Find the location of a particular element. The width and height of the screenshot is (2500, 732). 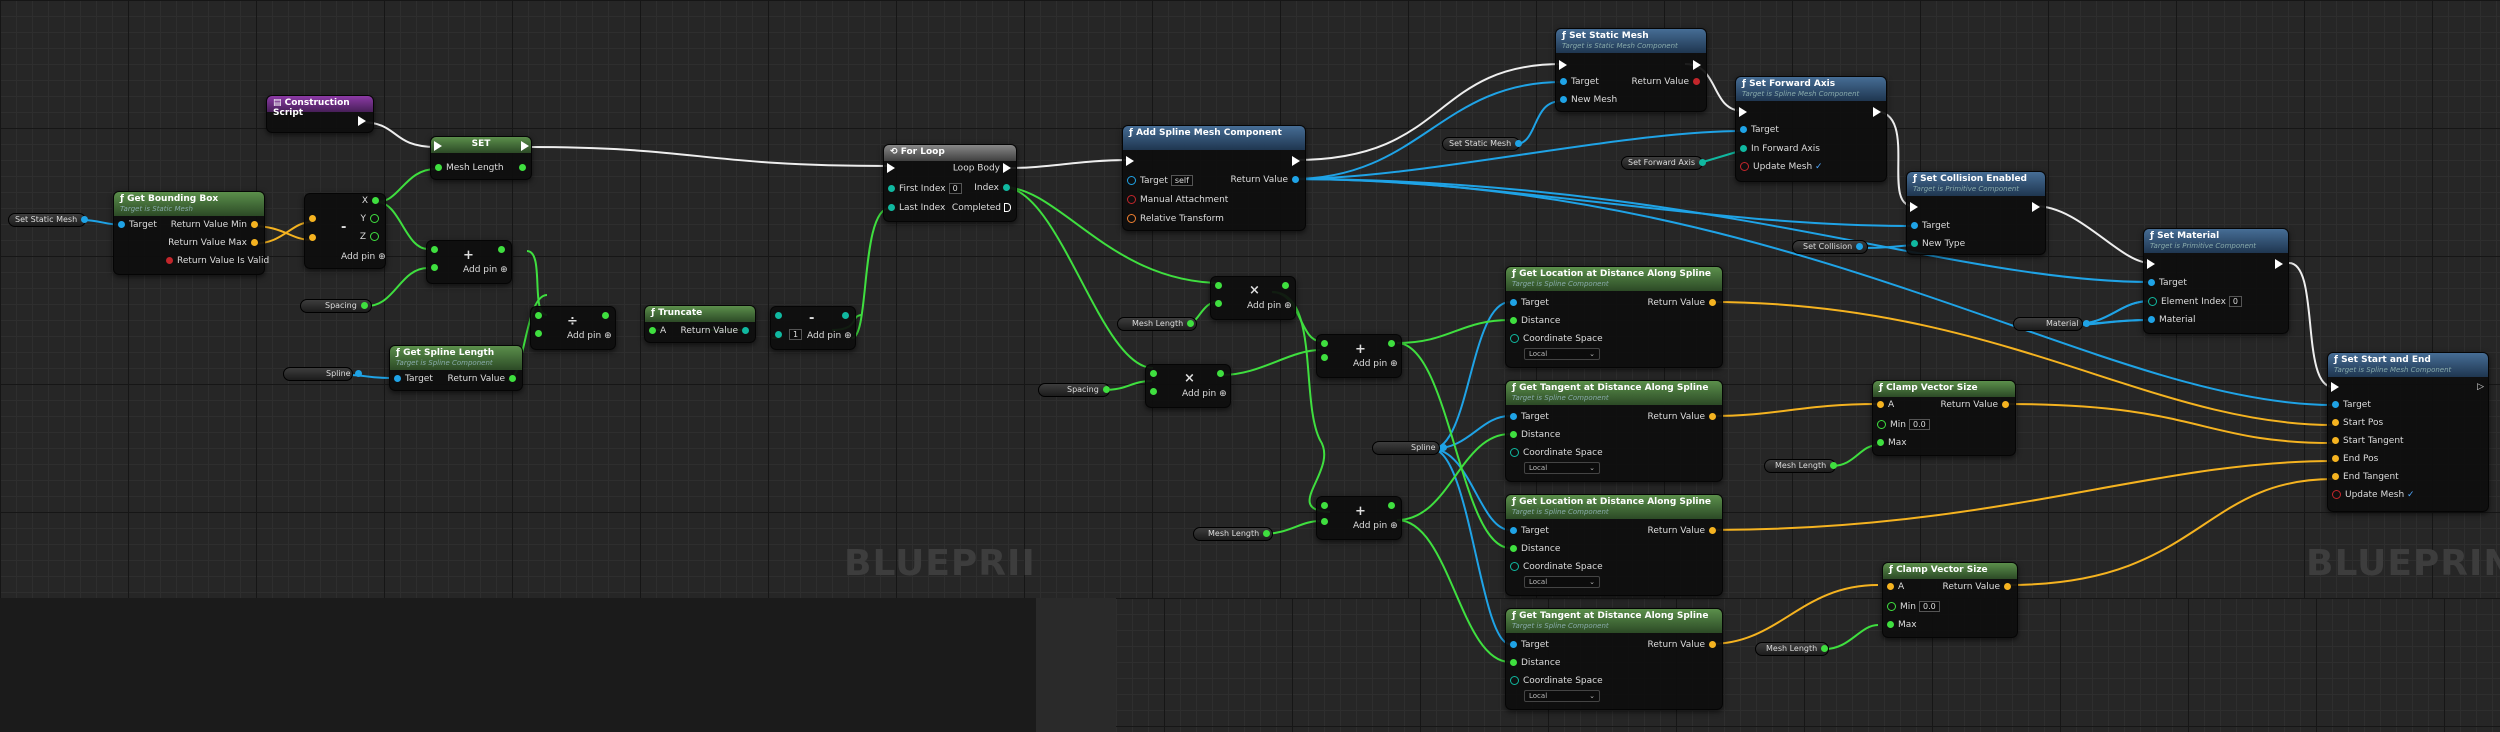

var-set-static-mesh-2: Set Static Mesh is located at coordinates (1482, 144).